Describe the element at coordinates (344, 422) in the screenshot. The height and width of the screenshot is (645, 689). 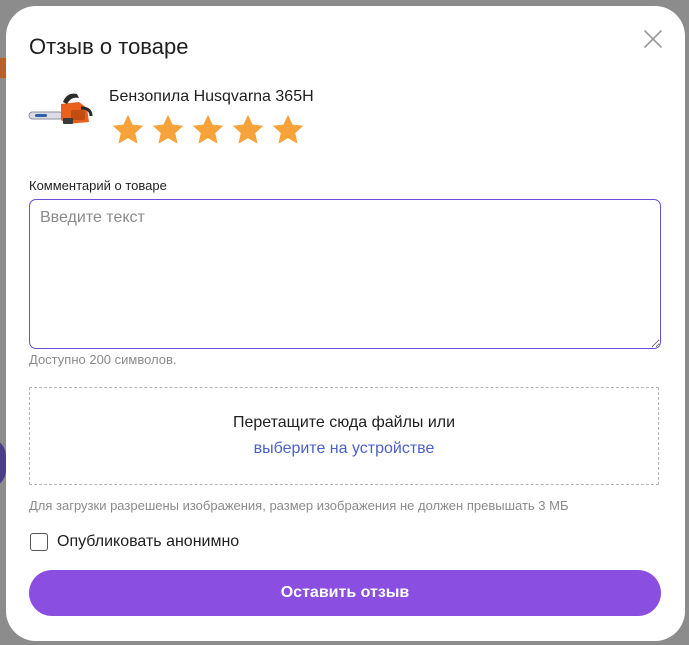
I see `dropzone-text: Перетащите сюда файлы или` at that location.